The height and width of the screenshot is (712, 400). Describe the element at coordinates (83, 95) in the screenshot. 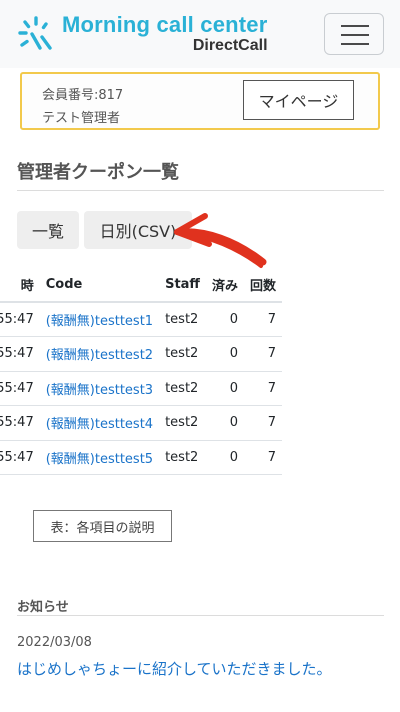

I see `member-number: 会員番号:817` at that location.